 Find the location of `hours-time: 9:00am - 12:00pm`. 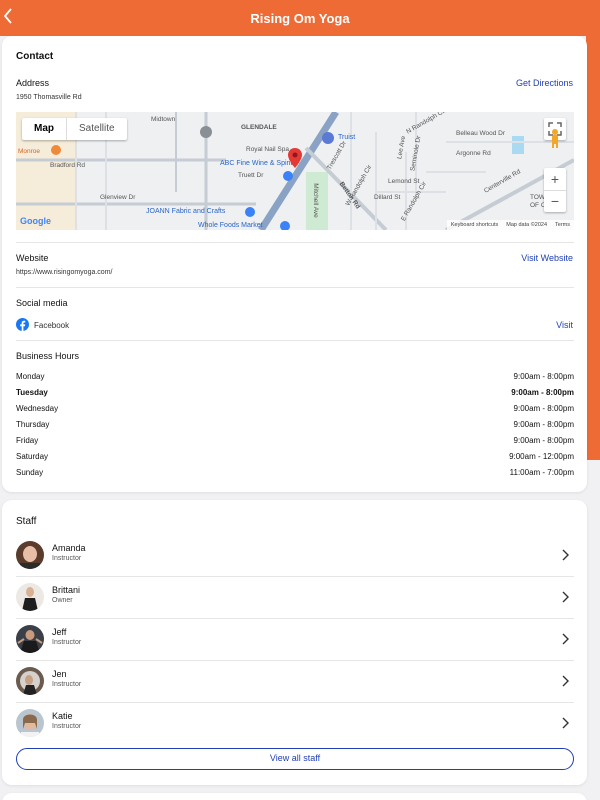

hours-time: 9:00am - 12:00pm is located at coordinates (541, 456).